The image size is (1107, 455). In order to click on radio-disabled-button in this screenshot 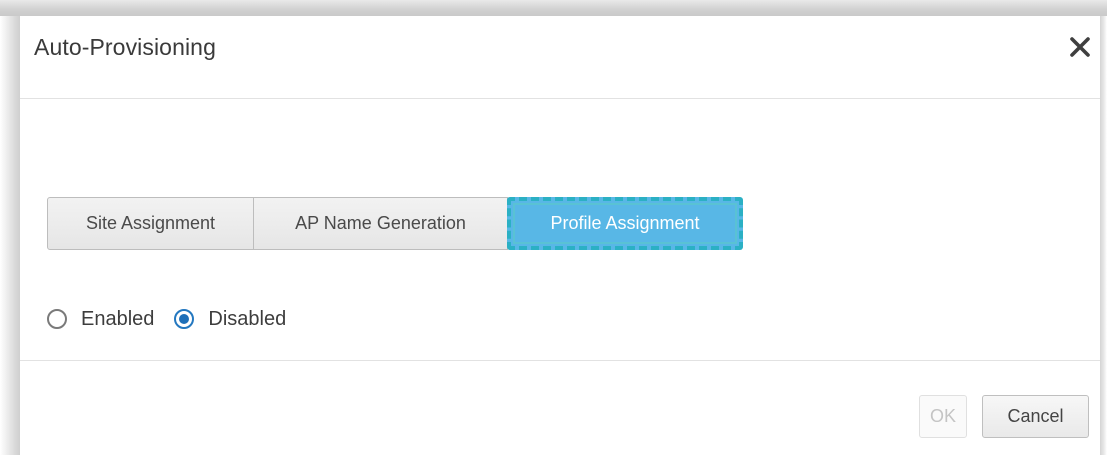, I will do `click(184, 319)`.